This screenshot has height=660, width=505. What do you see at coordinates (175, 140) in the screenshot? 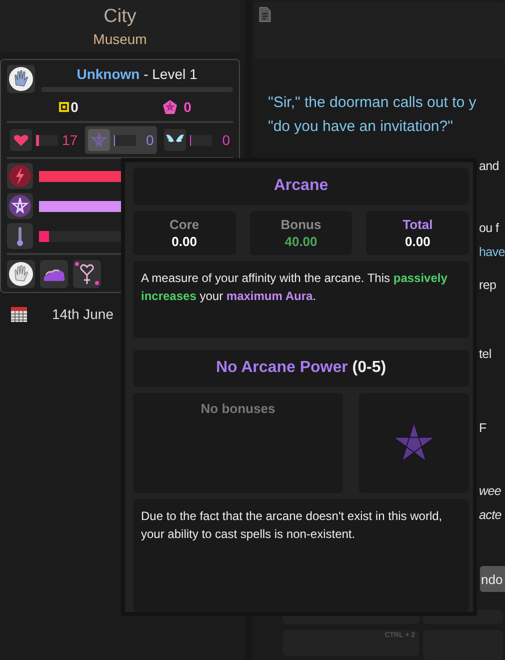
I see `wings-icon` at bounding box center [175, 140].